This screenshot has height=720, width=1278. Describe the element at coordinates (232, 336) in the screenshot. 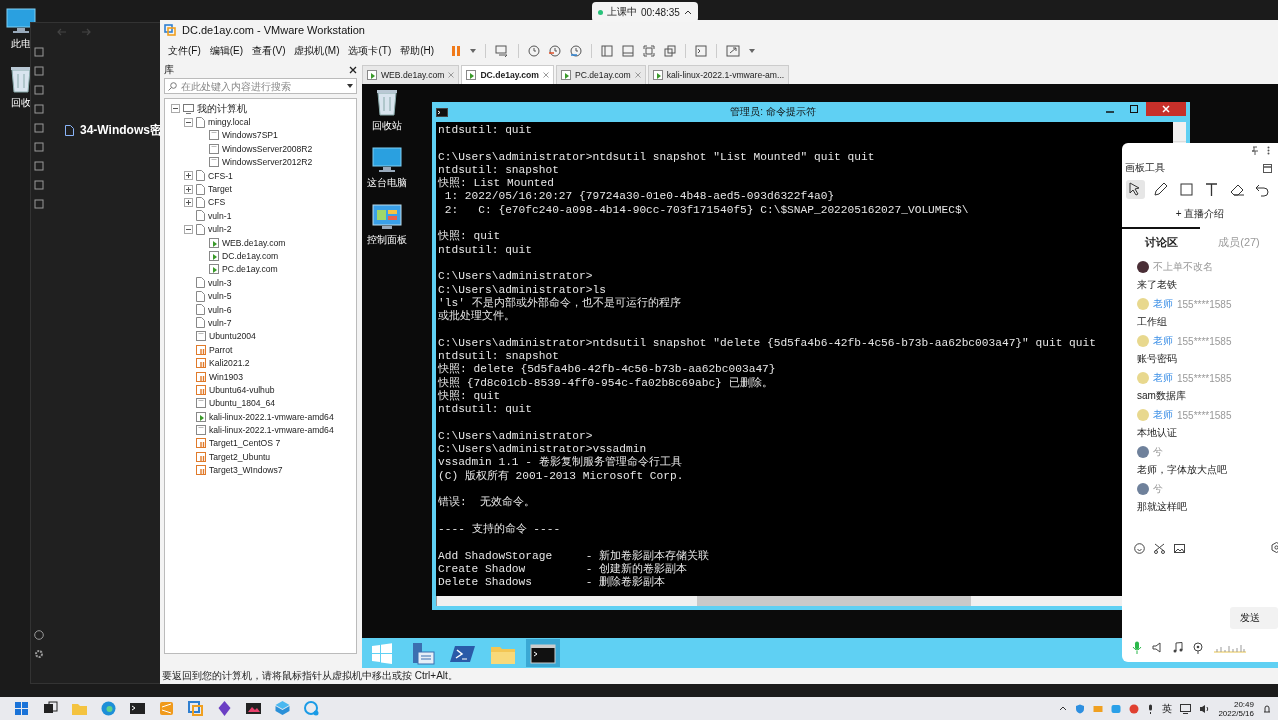

I see `tree-item: Ubuntu2004` at that location.